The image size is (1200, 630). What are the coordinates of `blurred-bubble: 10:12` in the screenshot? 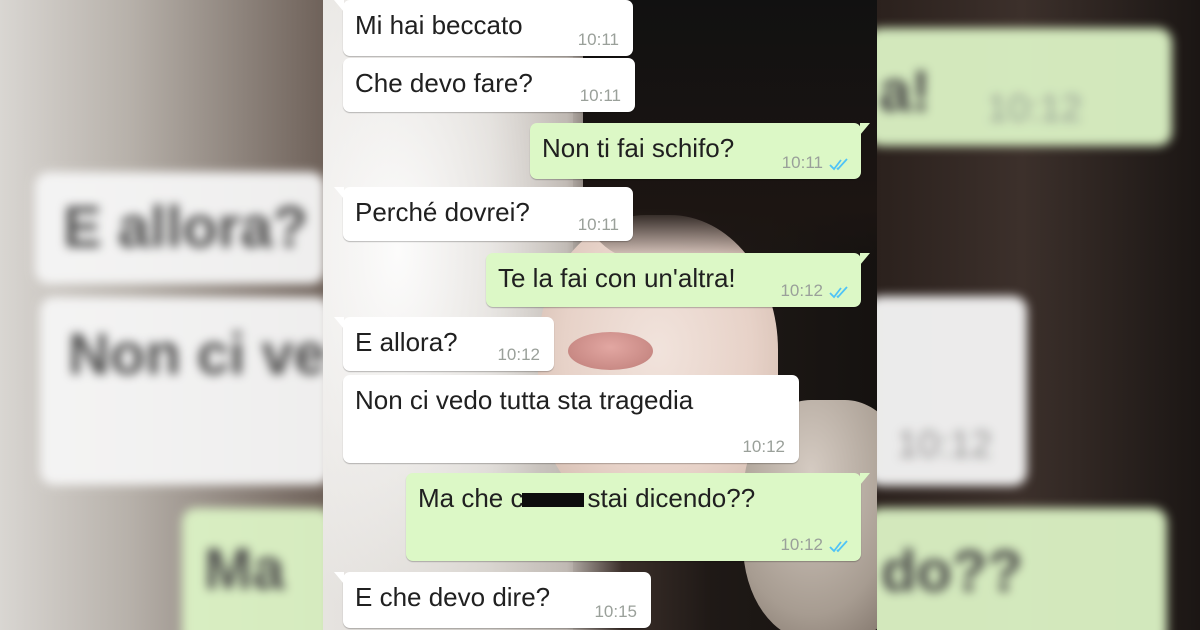 It's located at (952, 391).